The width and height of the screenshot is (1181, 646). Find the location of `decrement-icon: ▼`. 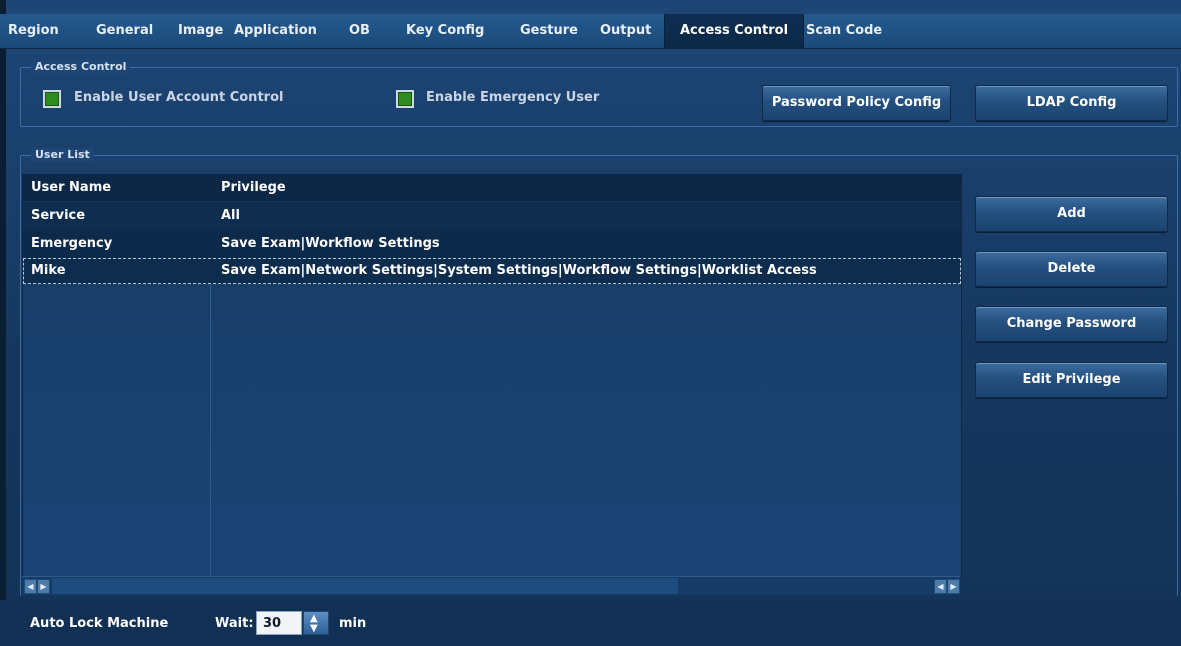

decrement-icon: ▼ is located at coordinates (314, 629).